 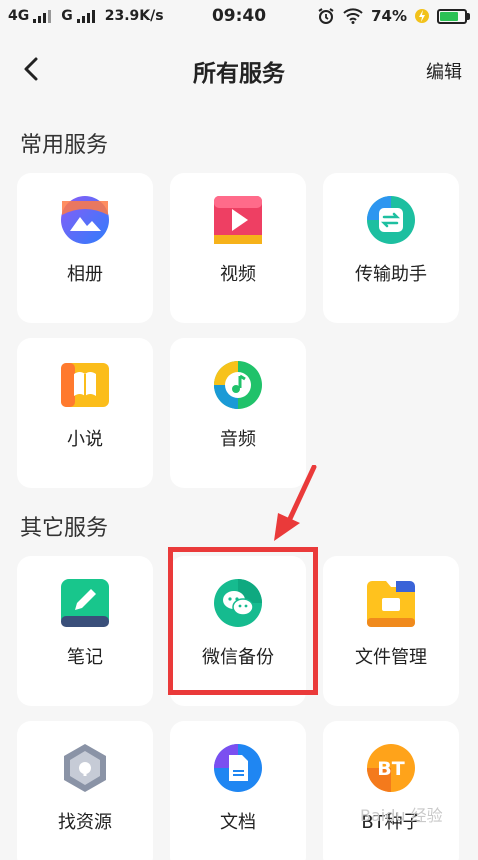 I want to click on service-card-wechat-backup: 微信备份, so click(x=238, y=631).